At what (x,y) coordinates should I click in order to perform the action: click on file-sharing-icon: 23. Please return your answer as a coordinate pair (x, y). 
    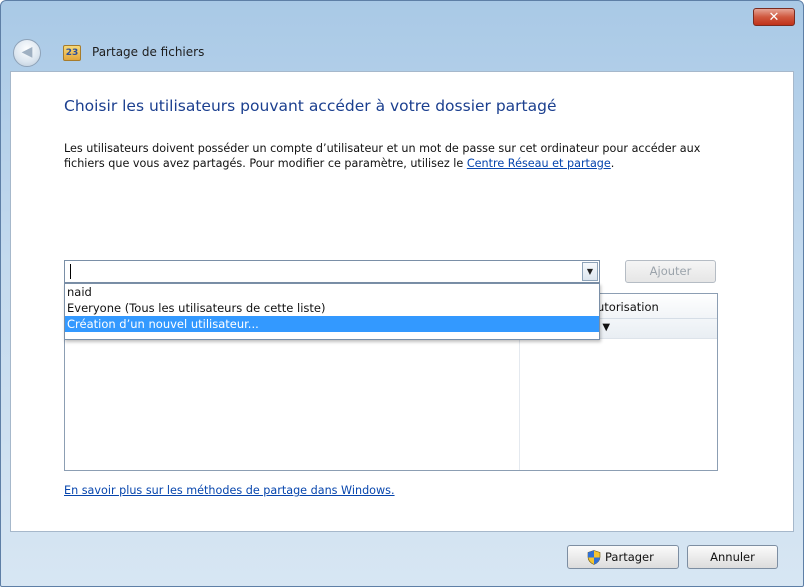
    Looking at the image, I should click on (72, 53).